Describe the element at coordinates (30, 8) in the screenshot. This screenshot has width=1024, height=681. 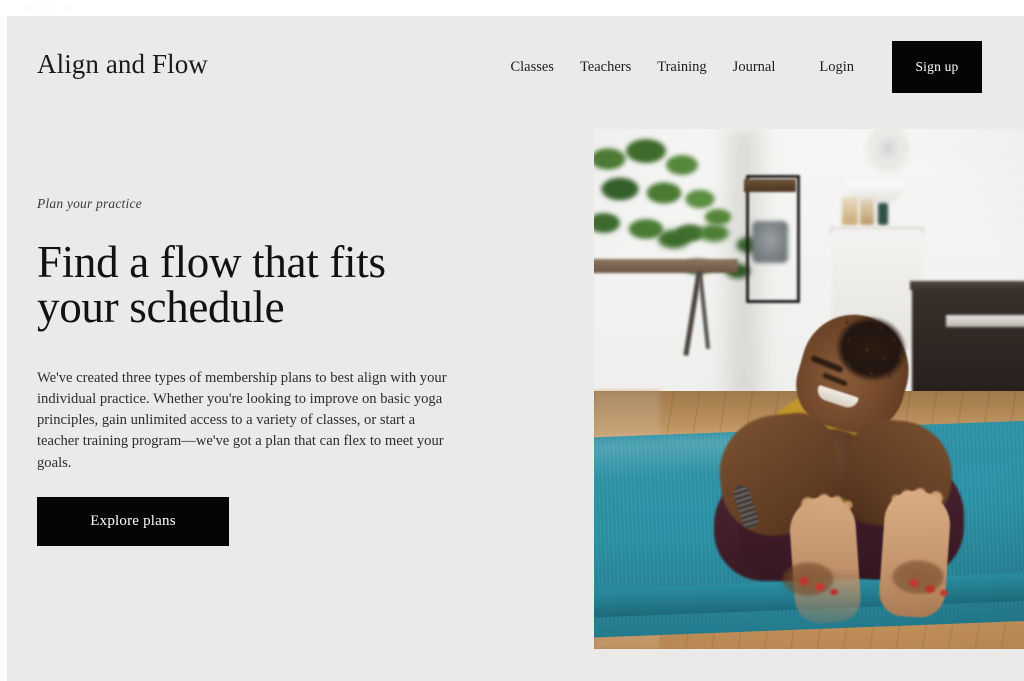
I see `close-dot-icon` at that location.